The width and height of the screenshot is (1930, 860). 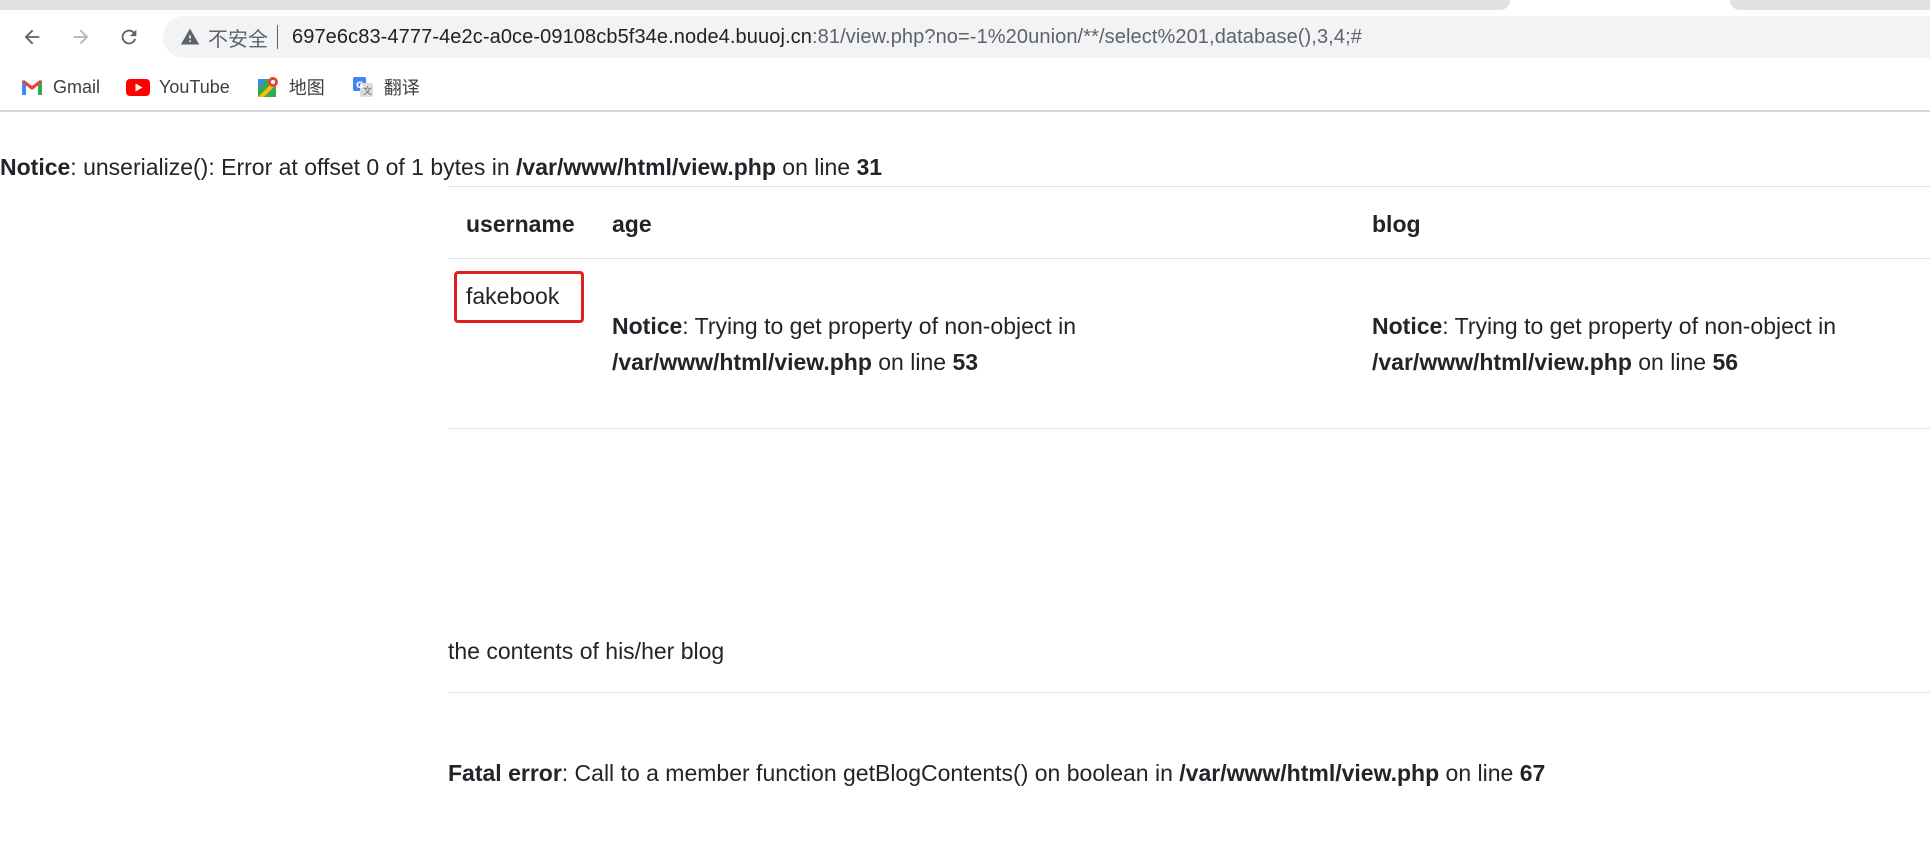 What do you see at coordinates (1189, 186) in the screenshot?
I see `table-top-border` at bounding box center [1189, 186].